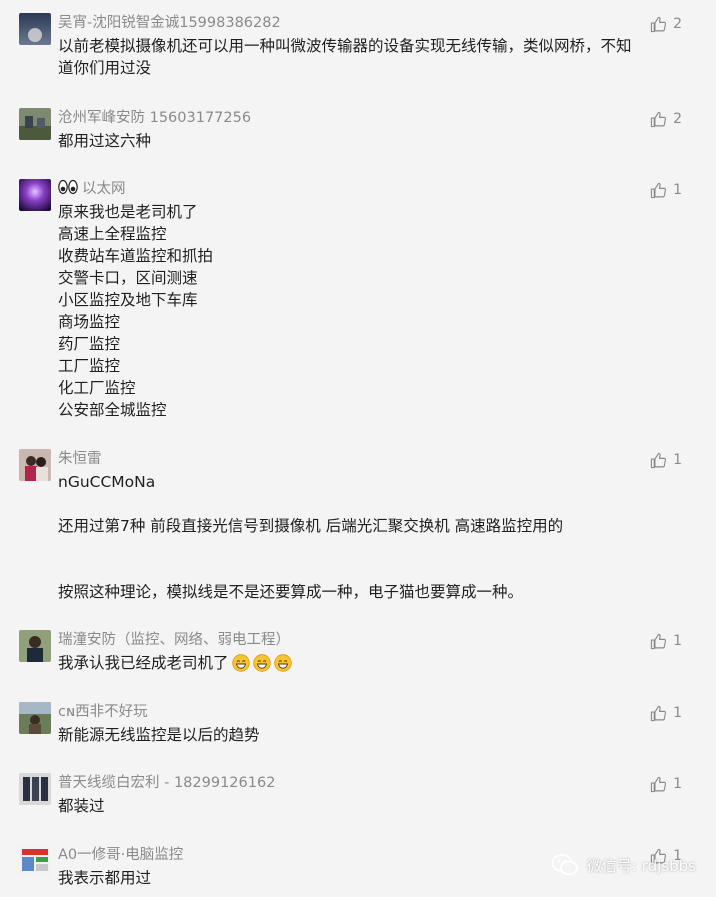 This screenshot has height=897, width=716. I want to click on comment-line: 药厂监控, so click(89, 344).